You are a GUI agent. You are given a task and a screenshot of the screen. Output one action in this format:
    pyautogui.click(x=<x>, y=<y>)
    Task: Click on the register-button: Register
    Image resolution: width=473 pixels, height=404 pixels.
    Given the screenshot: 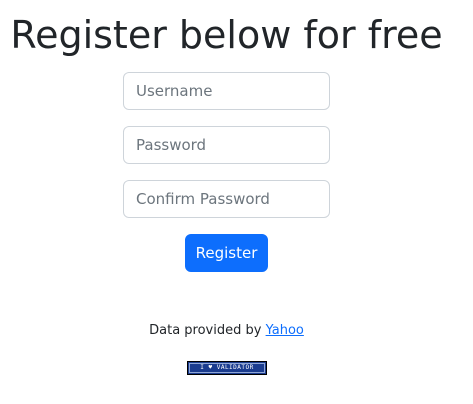 What is the action you would take?
    pyautogui.click(x=226, y=253)
    